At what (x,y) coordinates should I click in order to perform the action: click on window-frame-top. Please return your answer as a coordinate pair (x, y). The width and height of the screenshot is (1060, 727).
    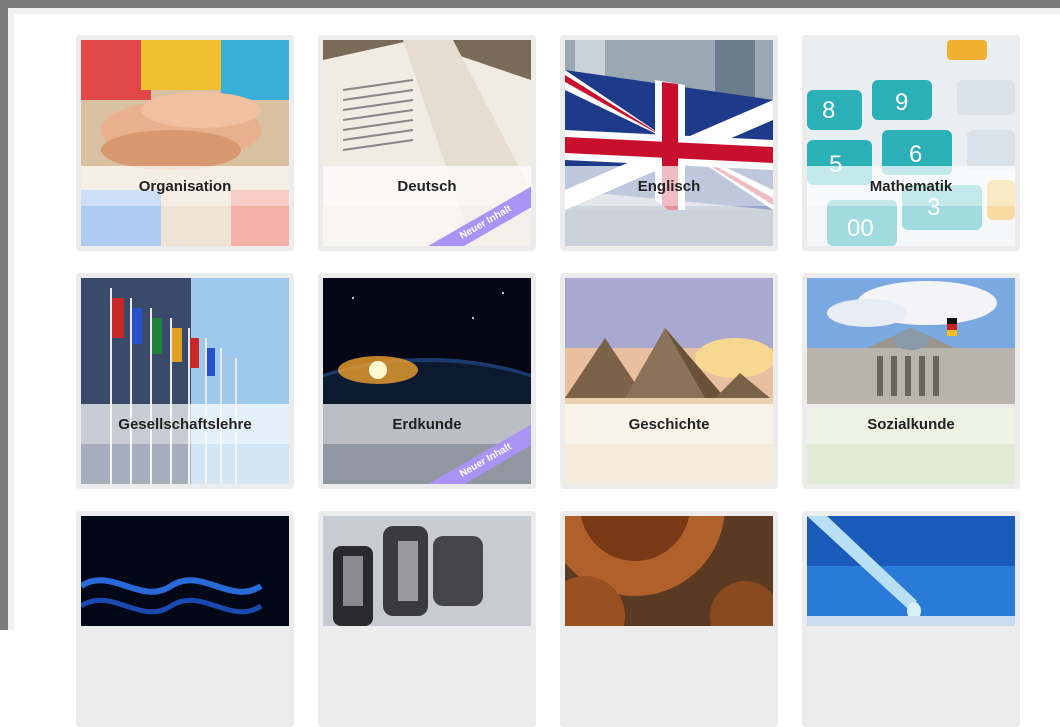
    Looking at the image, I should click on (530, 4).